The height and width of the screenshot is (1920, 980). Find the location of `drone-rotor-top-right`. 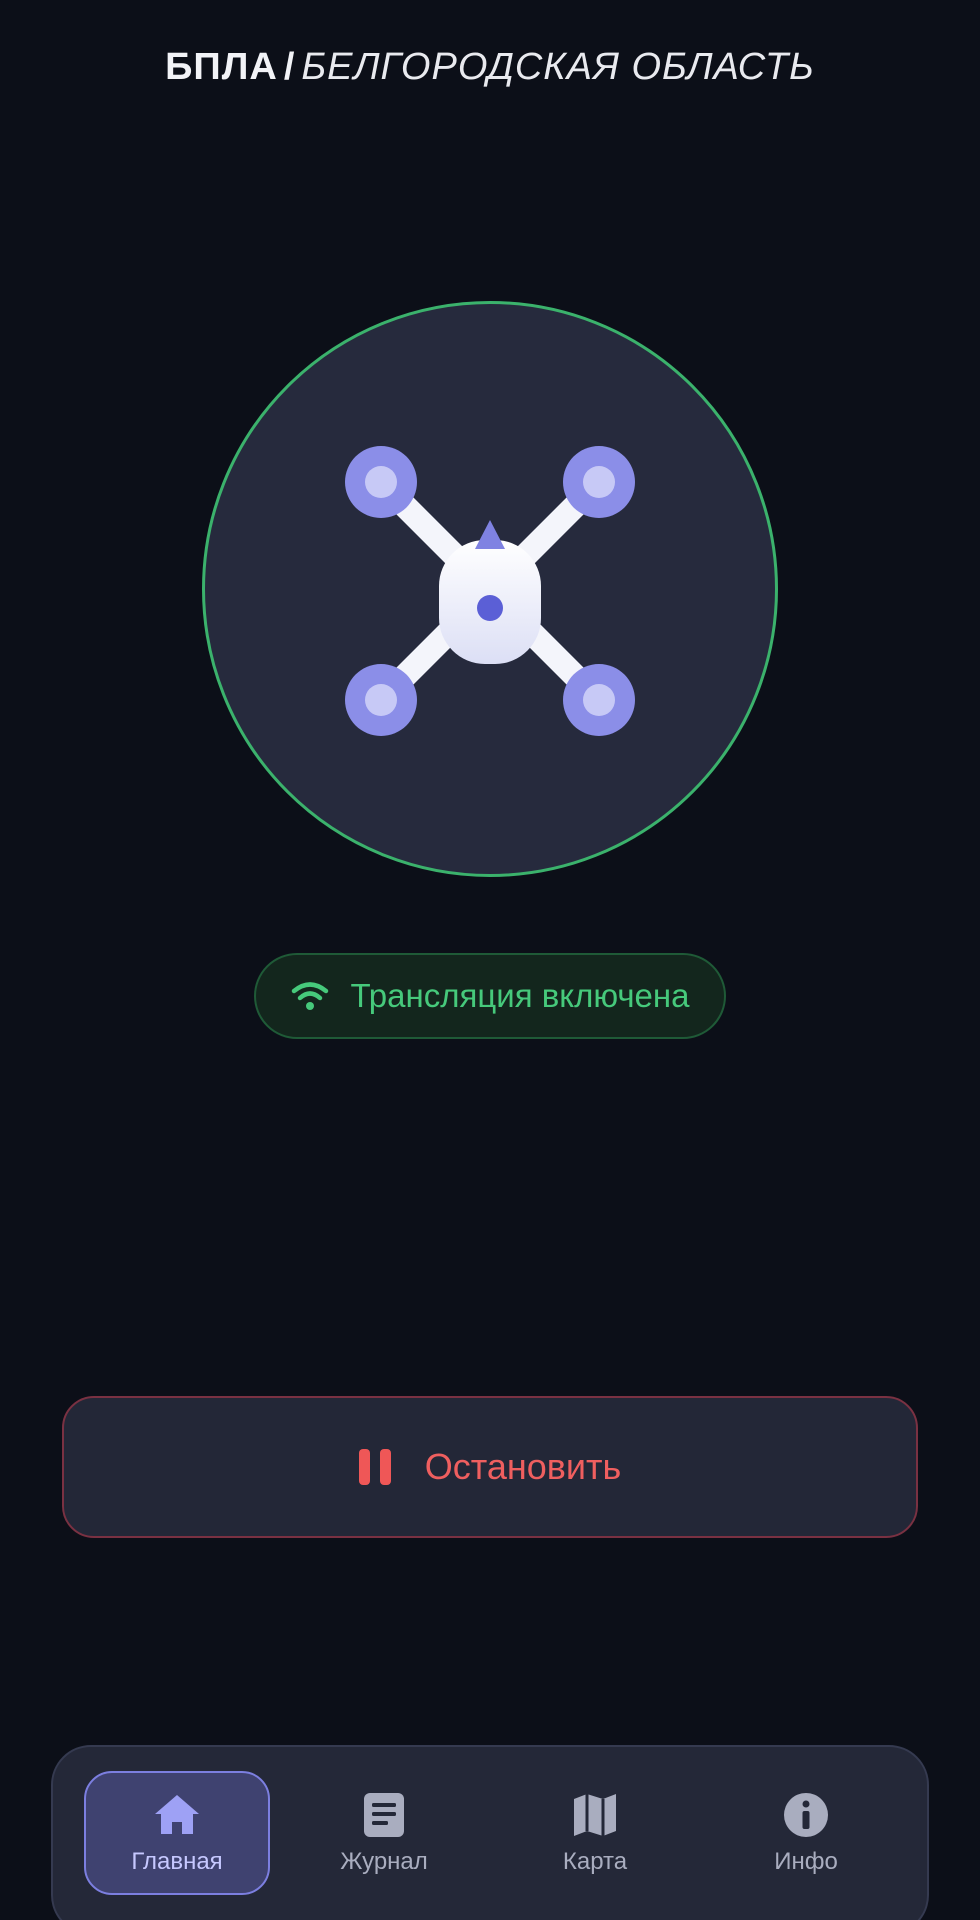

drone-rotor-top-right is located at coordinates (599, 482).